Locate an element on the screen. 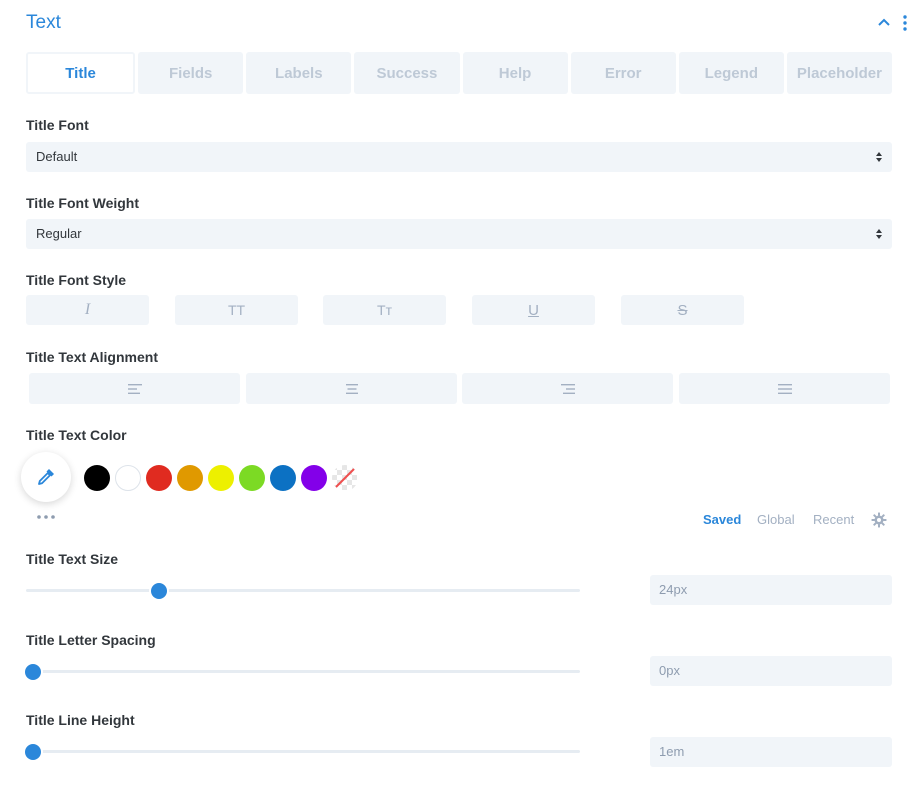 The image size is (918, 792). align-center-button is located at coordinates (351, 388).